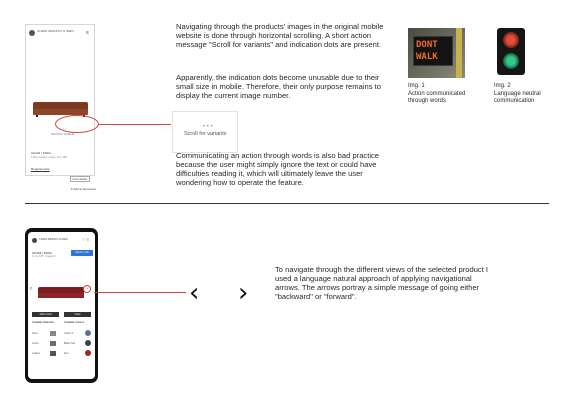  Describe the element at coordinates (287, 203) in the screenshot. I see `section-divider` at that location.